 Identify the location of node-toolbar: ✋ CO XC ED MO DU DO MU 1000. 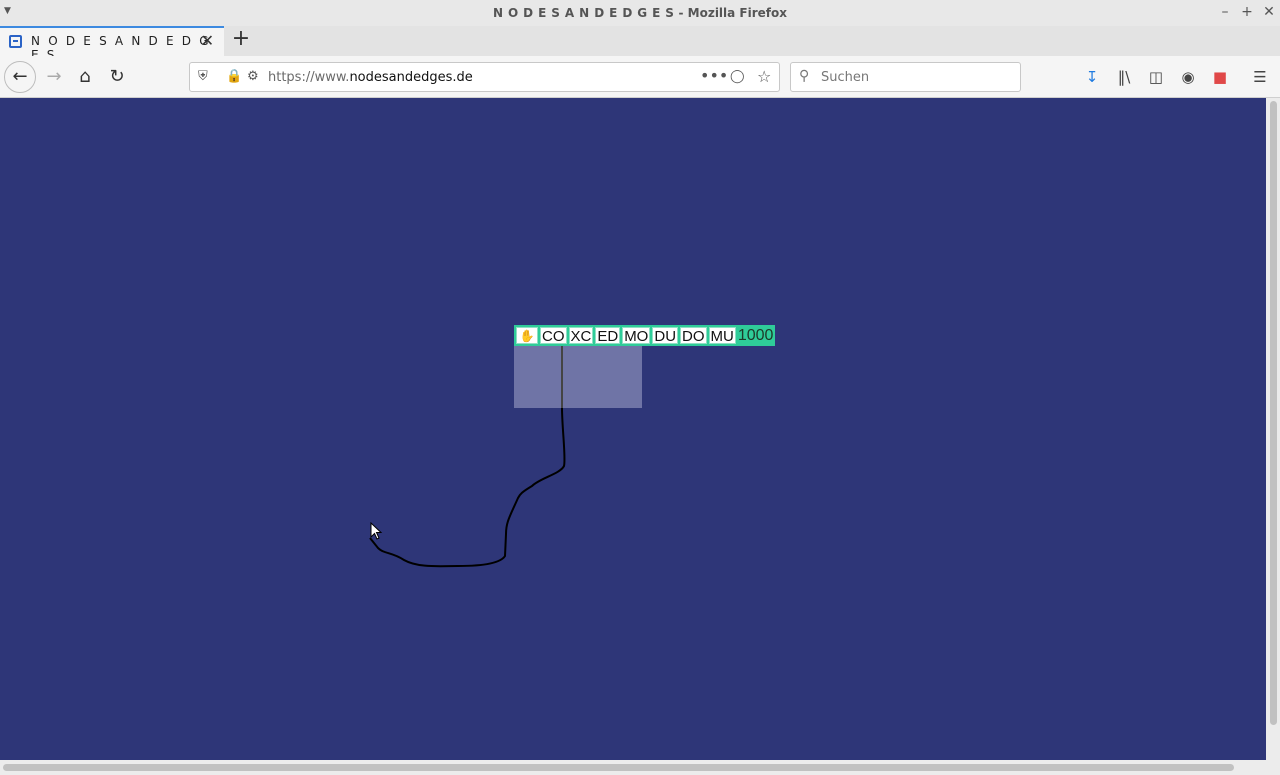
(645, 335).